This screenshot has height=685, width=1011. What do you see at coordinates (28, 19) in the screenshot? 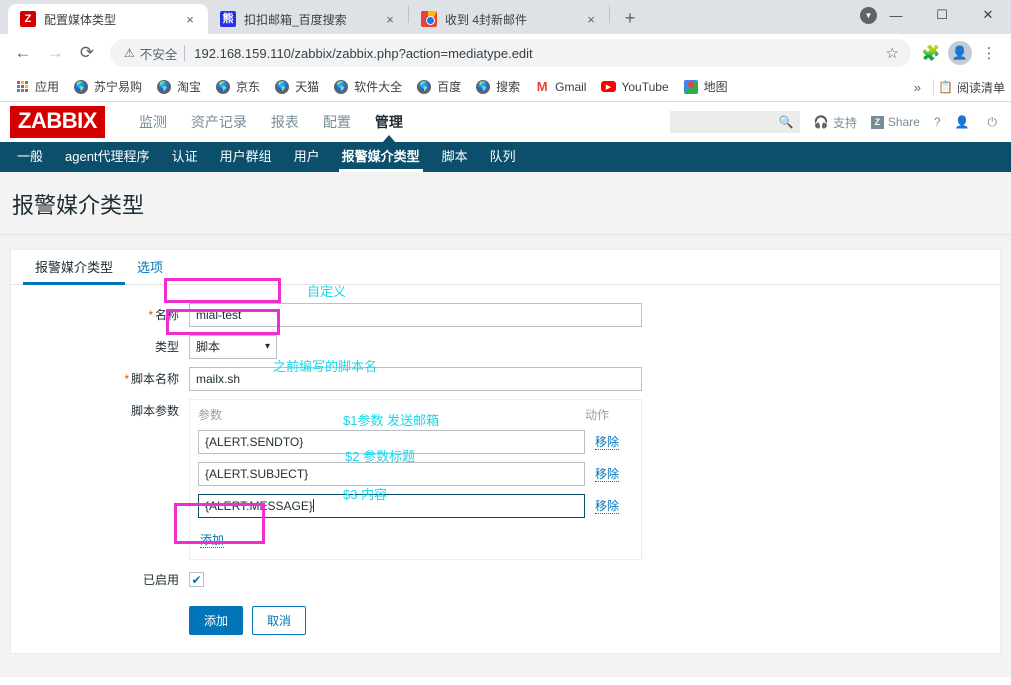
I see `zabbix-icon: Z` at bounding box center [28, 19].